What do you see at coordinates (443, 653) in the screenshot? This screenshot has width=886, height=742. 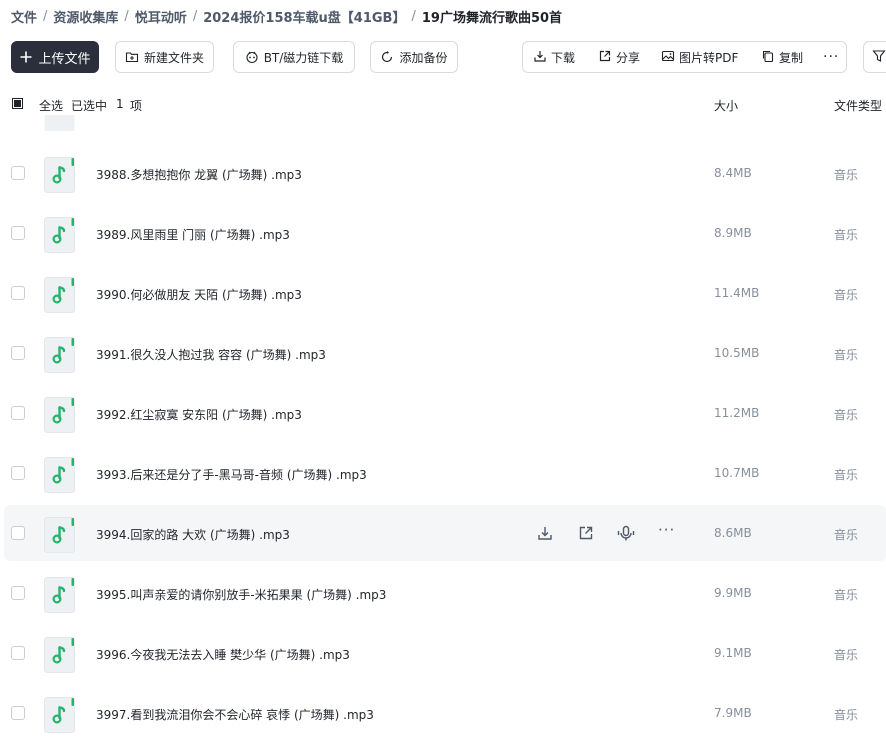 I see `file-row: 3996.今夜我无法去入睡 樊少华 (广场舞) .mp3 9.1MB 音乐` at bounding box center [443, 653].